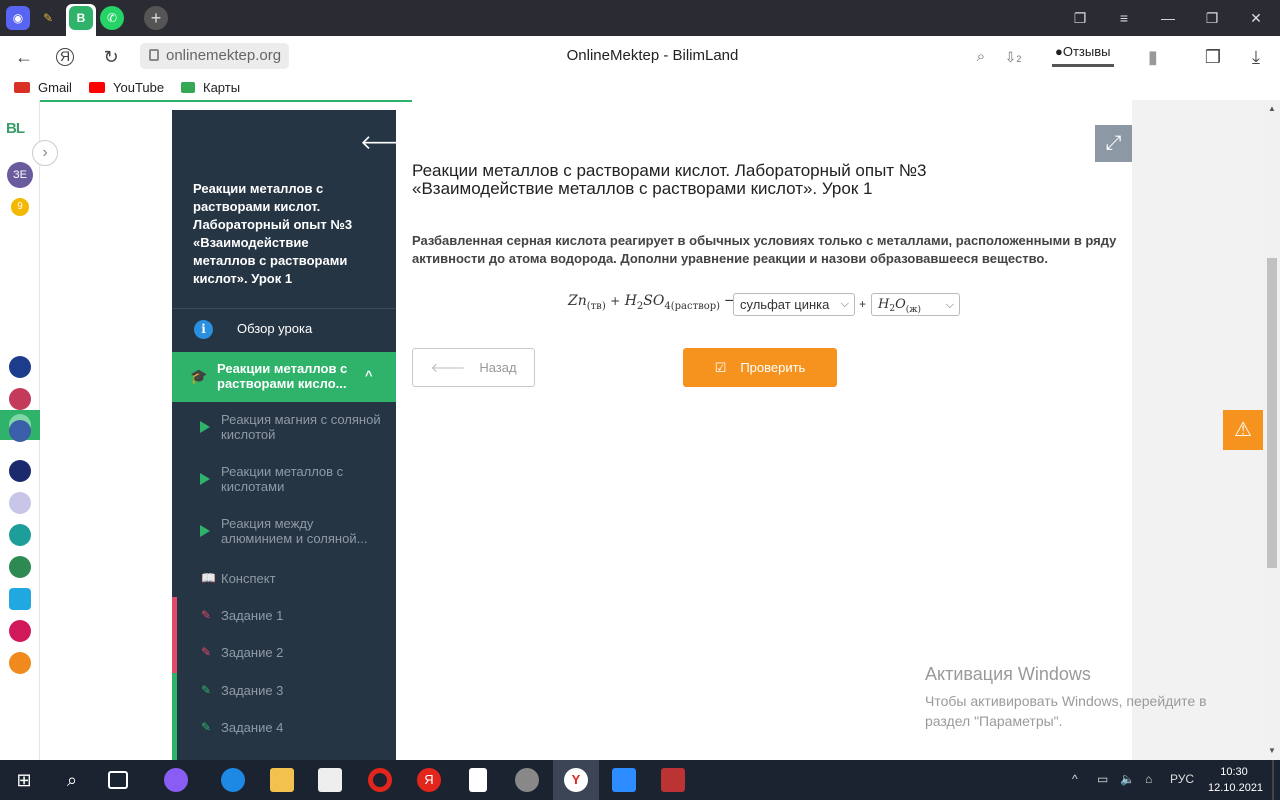 The width and height of the screenshot is (1280, 800). I want to click on notepad-icon, so click(478, 780).